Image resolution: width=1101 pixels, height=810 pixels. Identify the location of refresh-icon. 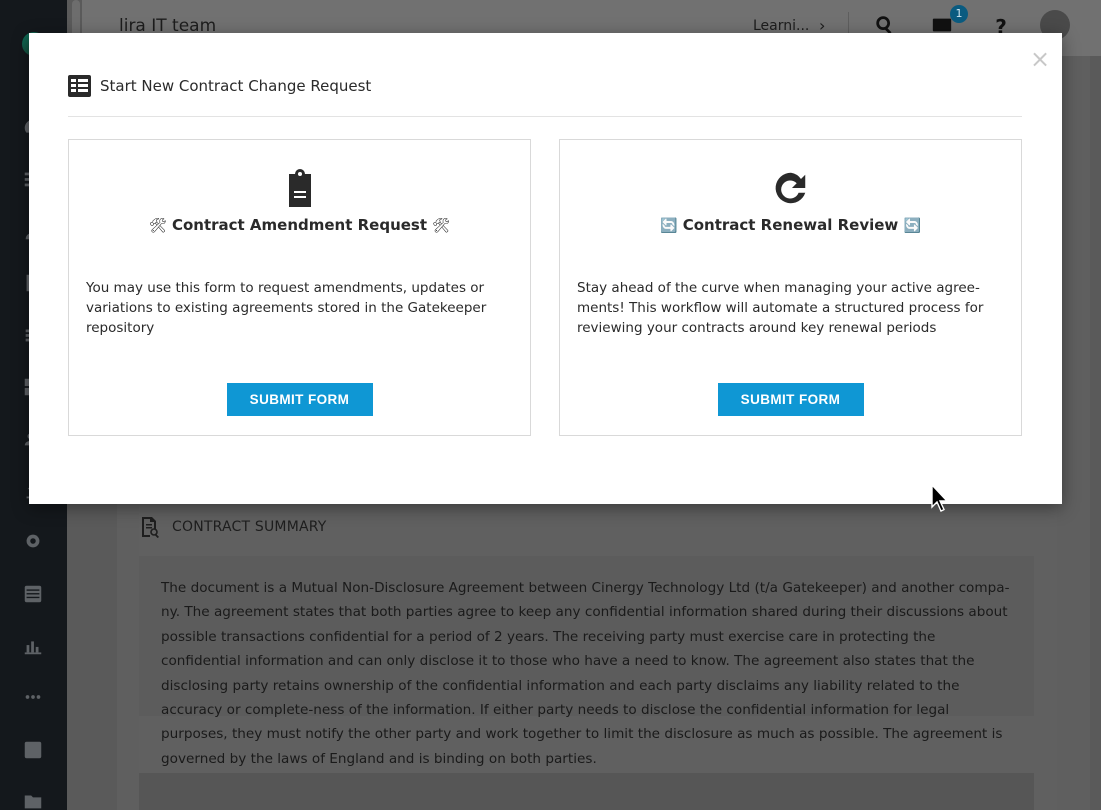
(791, 188).